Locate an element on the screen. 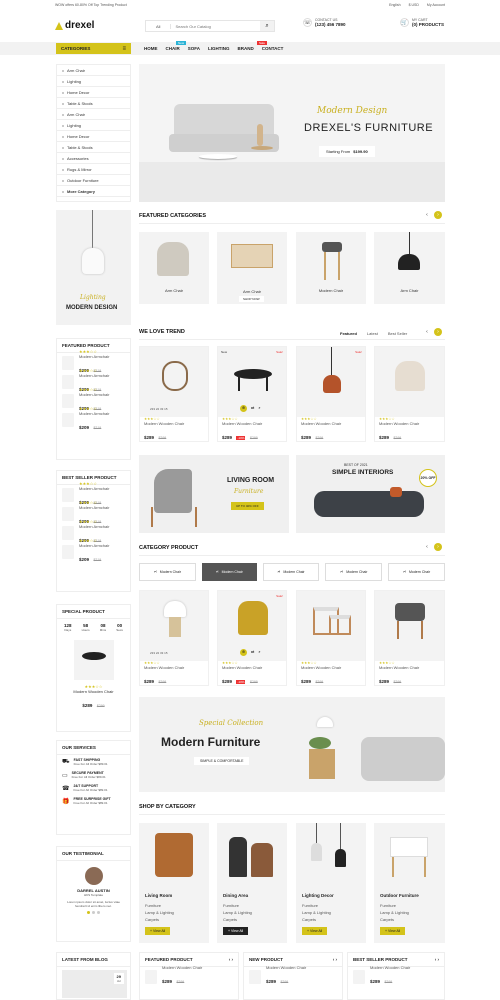 The height and width of the screenshot is (1000, 500). category-item: More Category is located at coordinates (93, 191).